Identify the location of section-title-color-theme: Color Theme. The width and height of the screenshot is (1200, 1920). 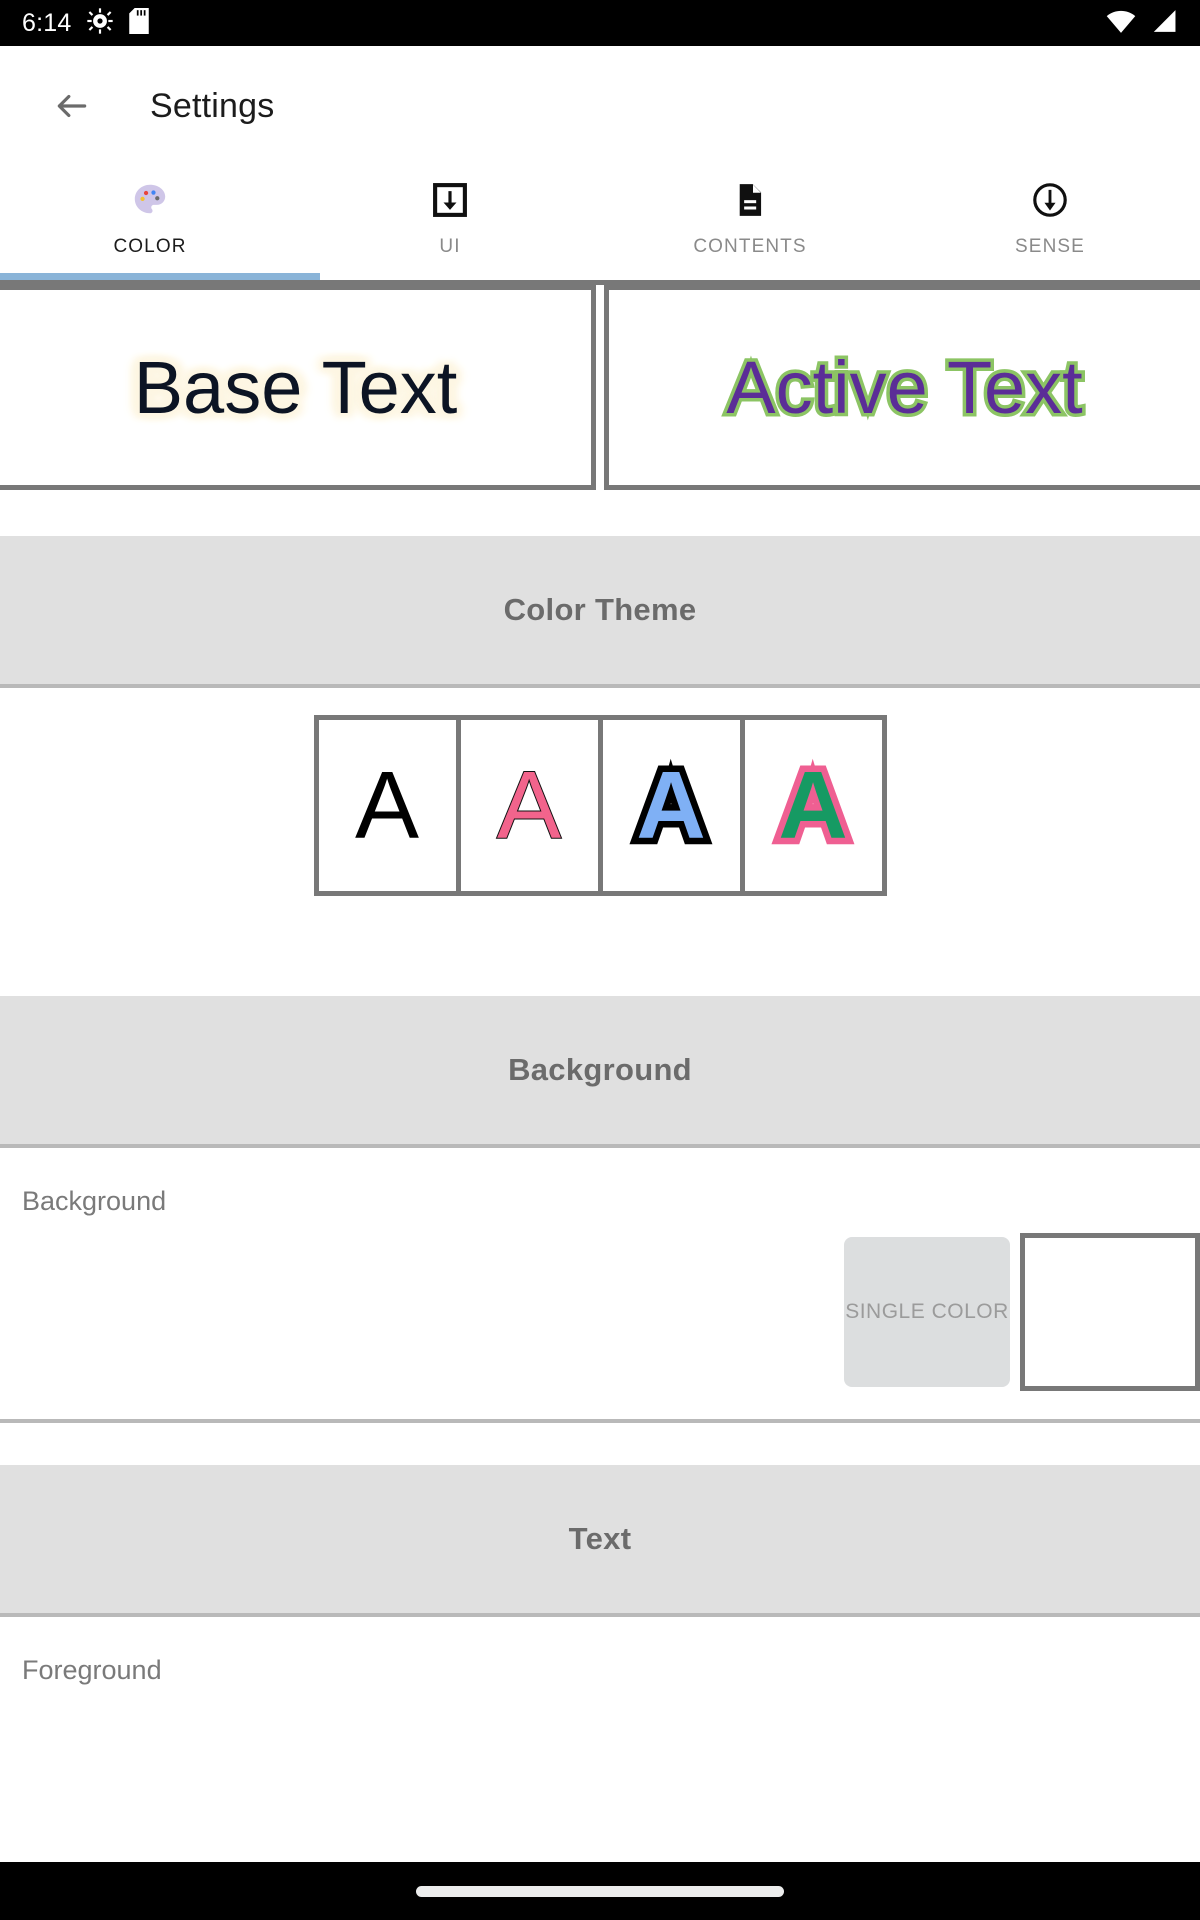
(600, 609).